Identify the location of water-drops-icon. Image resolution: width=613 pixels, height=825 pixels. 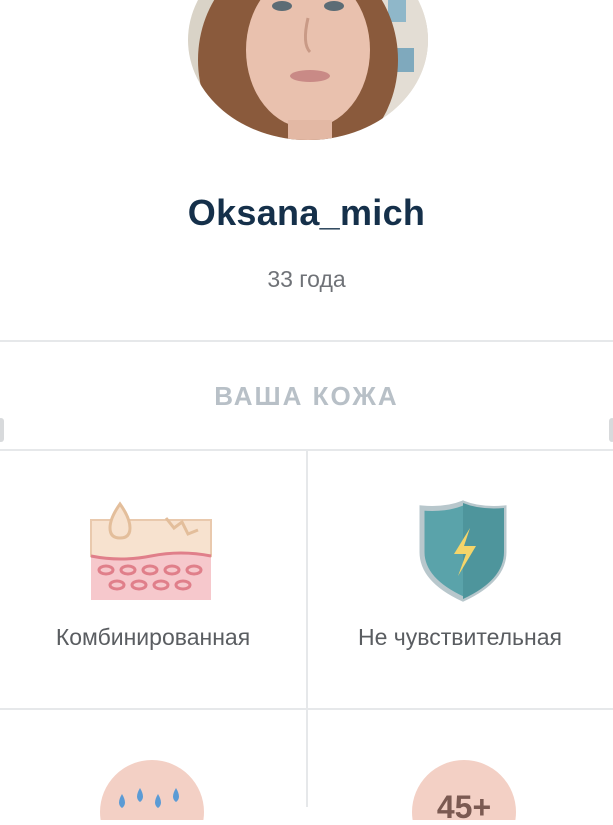
(152, 792).